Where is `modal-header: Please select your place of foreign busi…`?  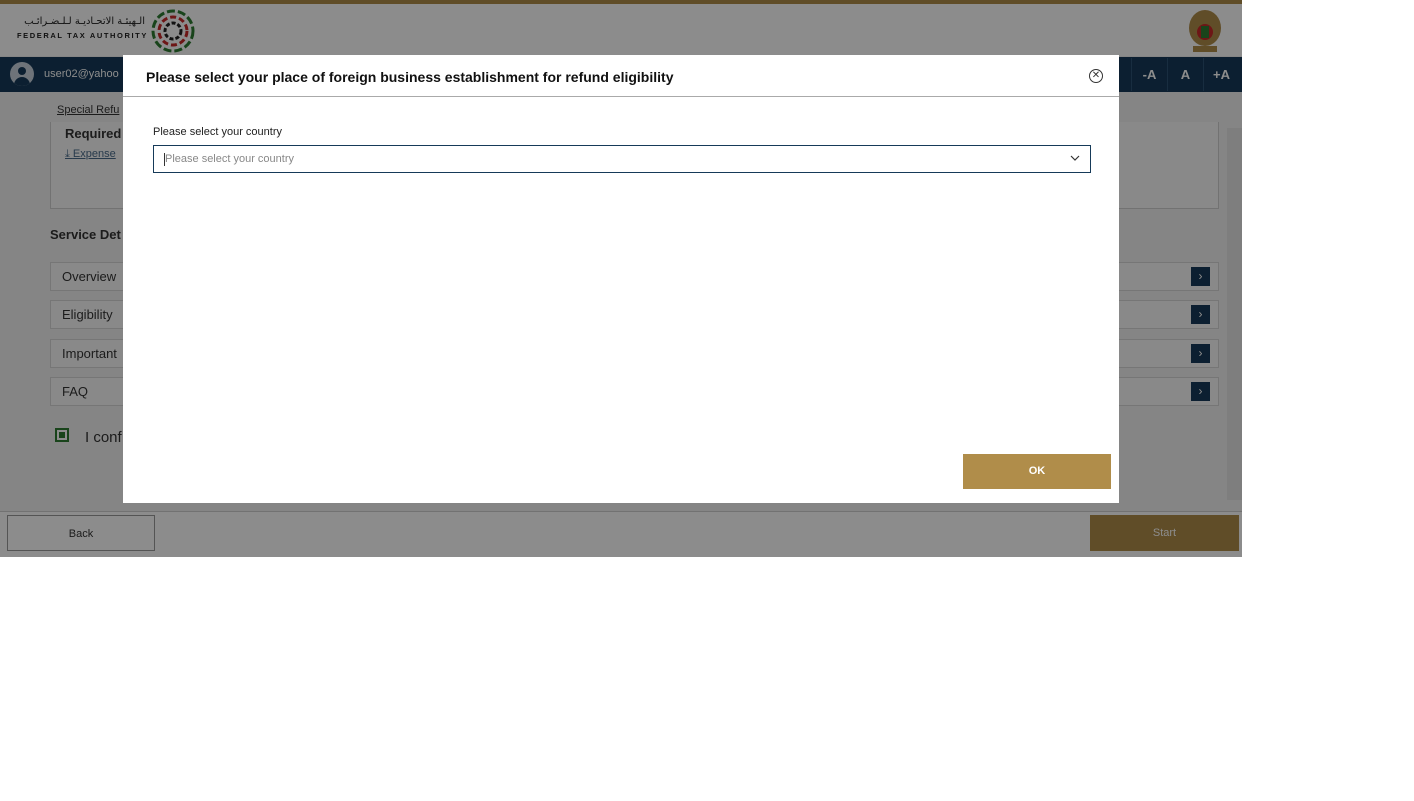 modal-header: Please select your place of foreign busi… is located at coordinates (621, 76).